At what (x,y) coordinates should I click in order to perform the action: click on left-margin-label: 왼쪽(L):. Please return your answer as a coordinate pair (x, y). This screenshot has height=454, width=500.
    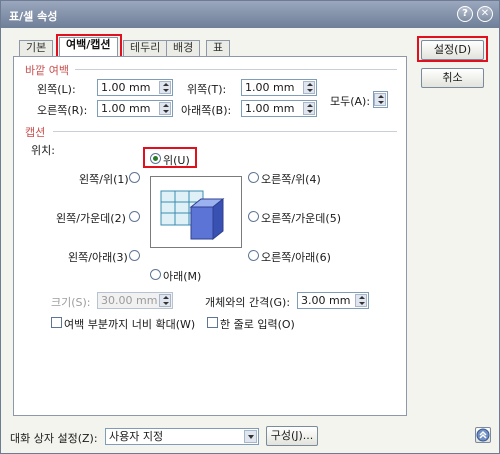
    Looking at the image, I should click on (56, 89).